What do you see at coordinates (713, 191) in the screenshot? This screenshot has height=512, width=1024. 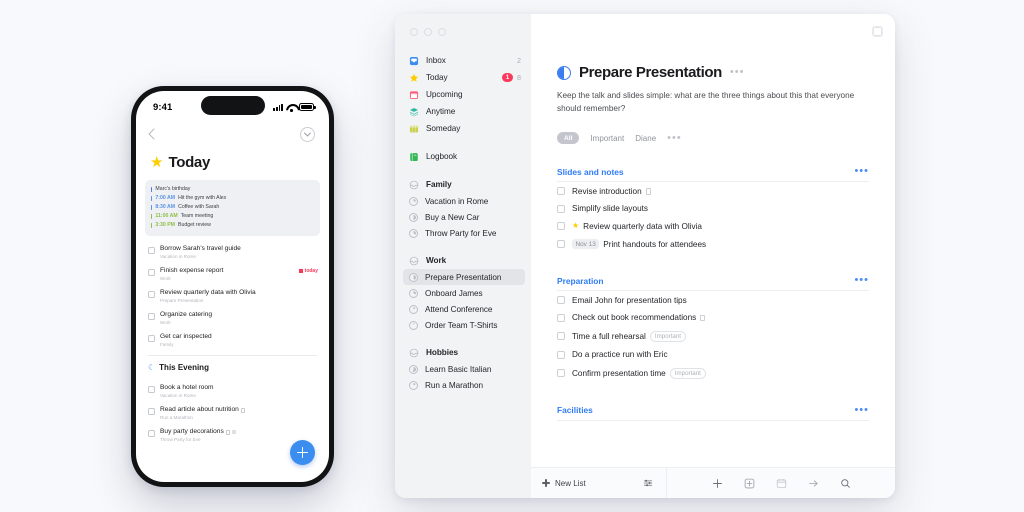 I see `table-row: Revise introduction` at bounding box center [713, 191].